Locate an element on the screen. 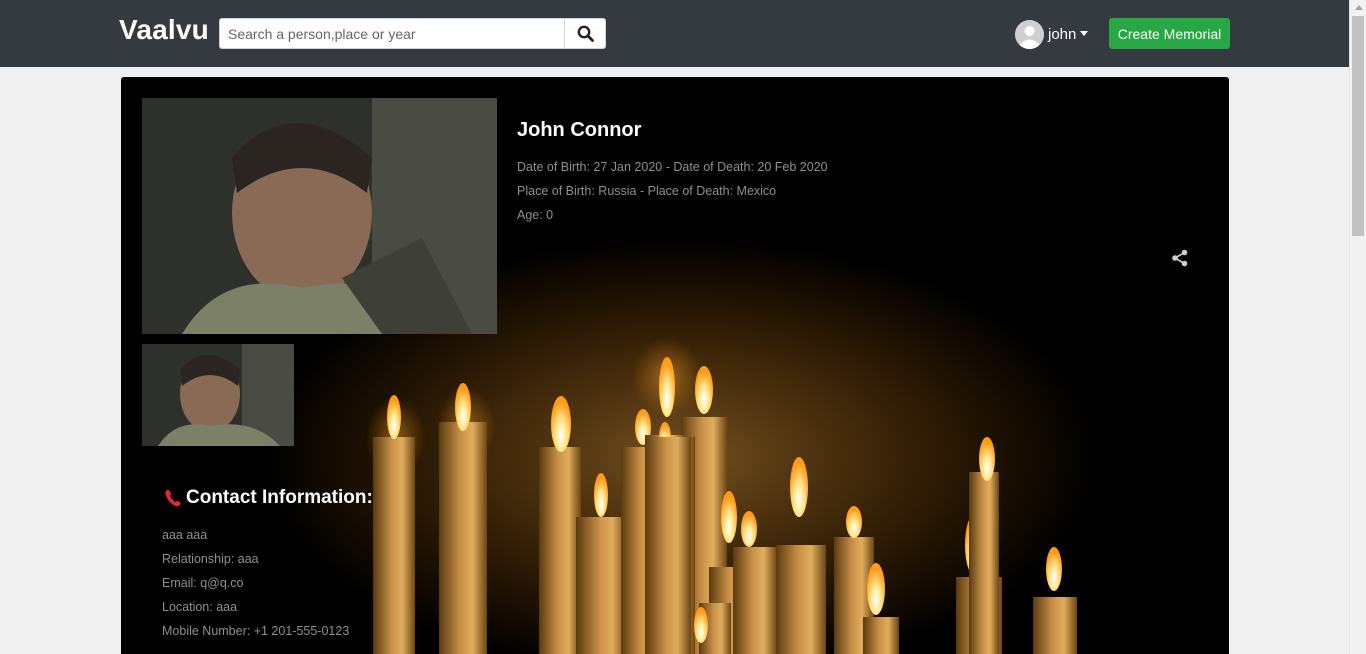 The image size is (1366, 654). contact-relationship: Relationship: aaa is located at coordinates (210, 559).